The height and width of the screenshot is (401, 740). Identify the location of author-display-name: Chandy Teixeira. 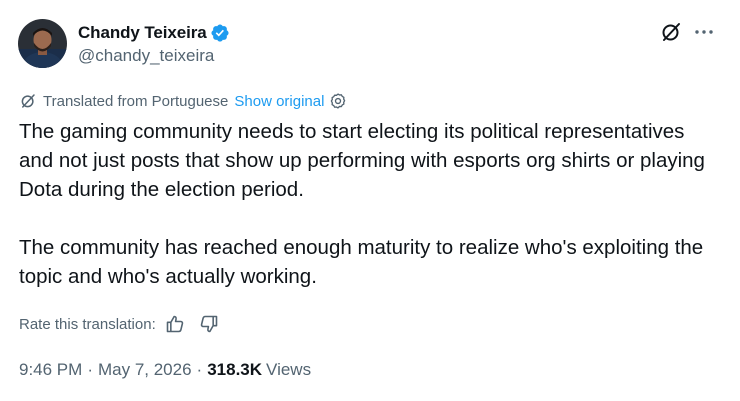
(142, 33).